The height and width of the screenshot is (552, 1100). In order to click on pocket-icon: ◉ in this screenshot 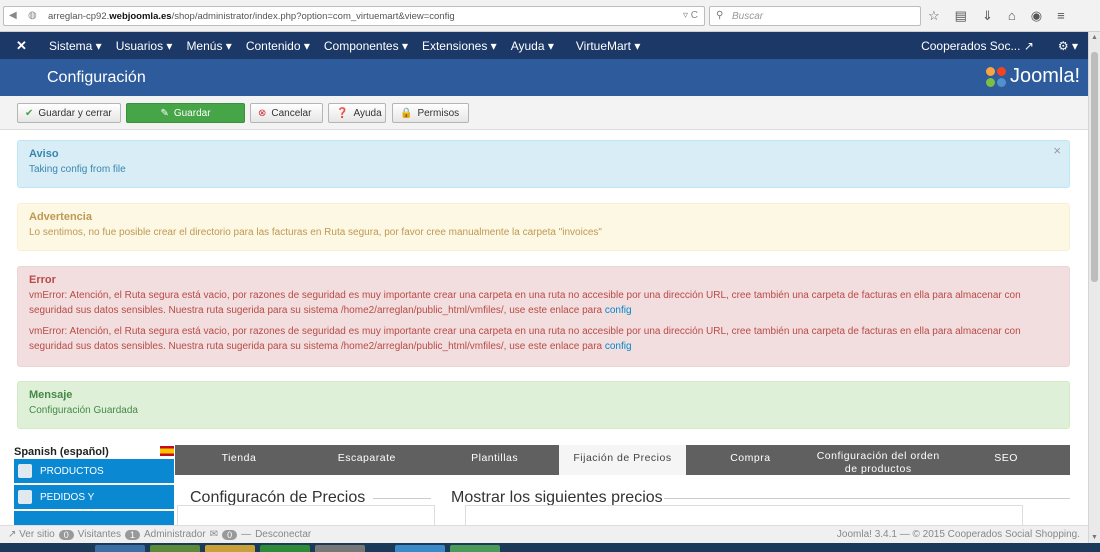, I will do `click(1036, 16)`.